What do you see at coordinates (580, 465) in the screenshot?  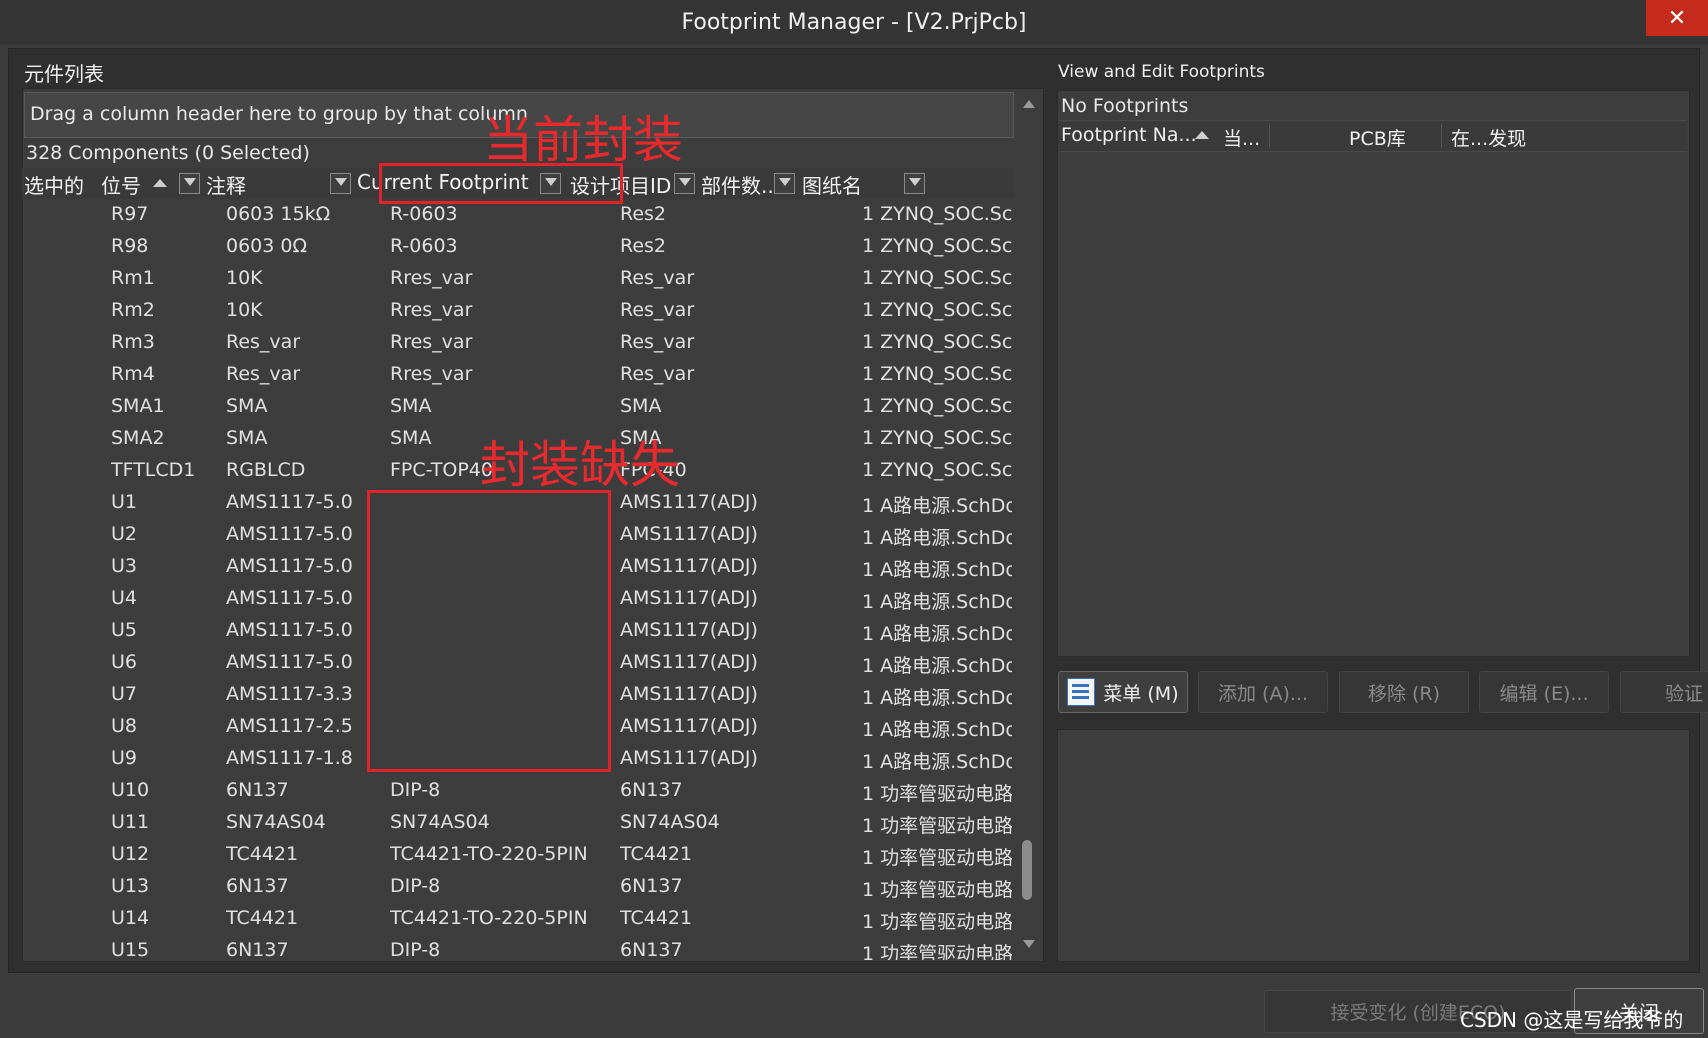 I see `missing-footprint-annotation: 封装缺失` at bounding box center [580, 465].